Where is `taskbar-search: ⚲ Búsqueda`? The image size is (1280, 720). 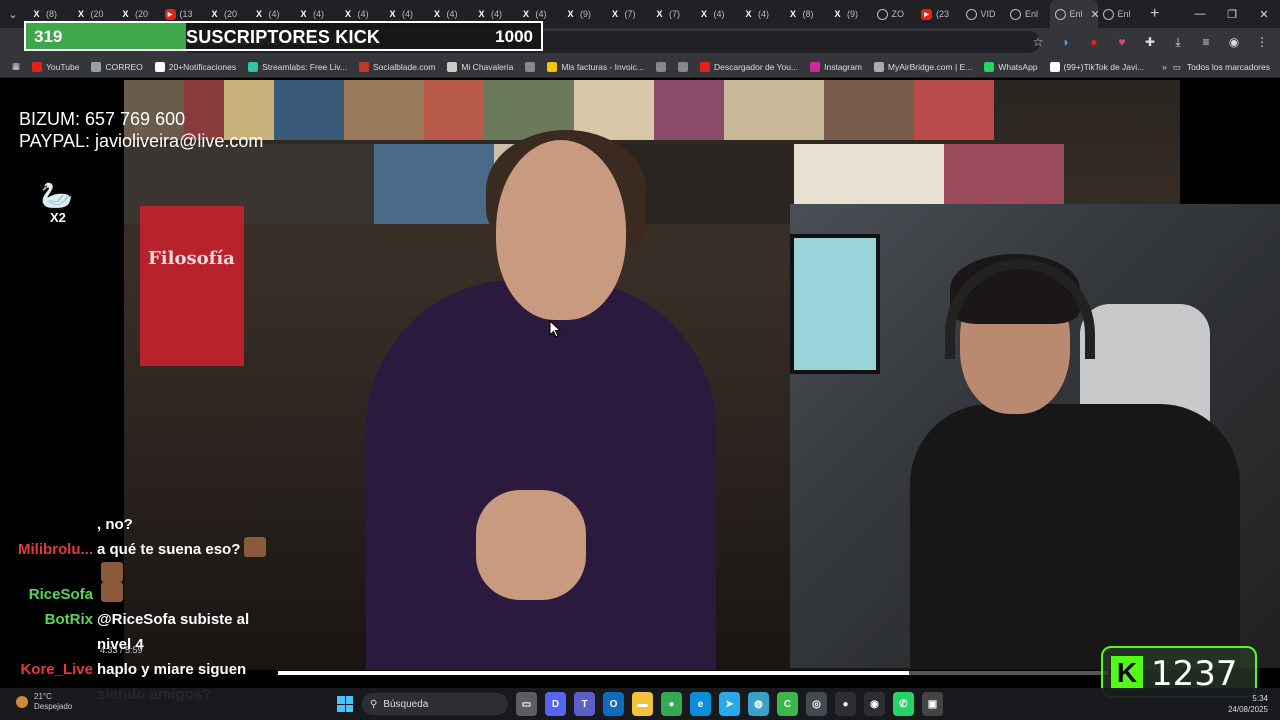 taskbar-search: ⚲ Búsqueda is located at coordinates (435, 704).